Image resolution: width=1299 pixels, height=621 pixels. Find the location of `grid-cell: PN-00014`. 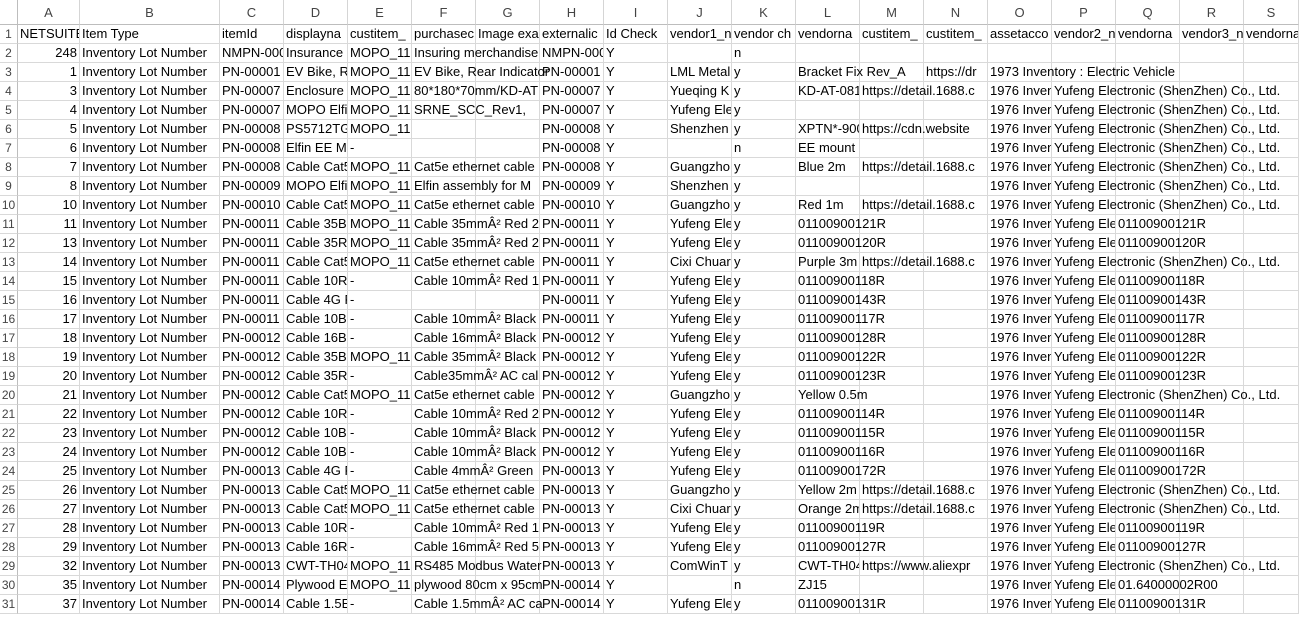

grid-cell: PN-00014 is located at coordinates (572, 585).